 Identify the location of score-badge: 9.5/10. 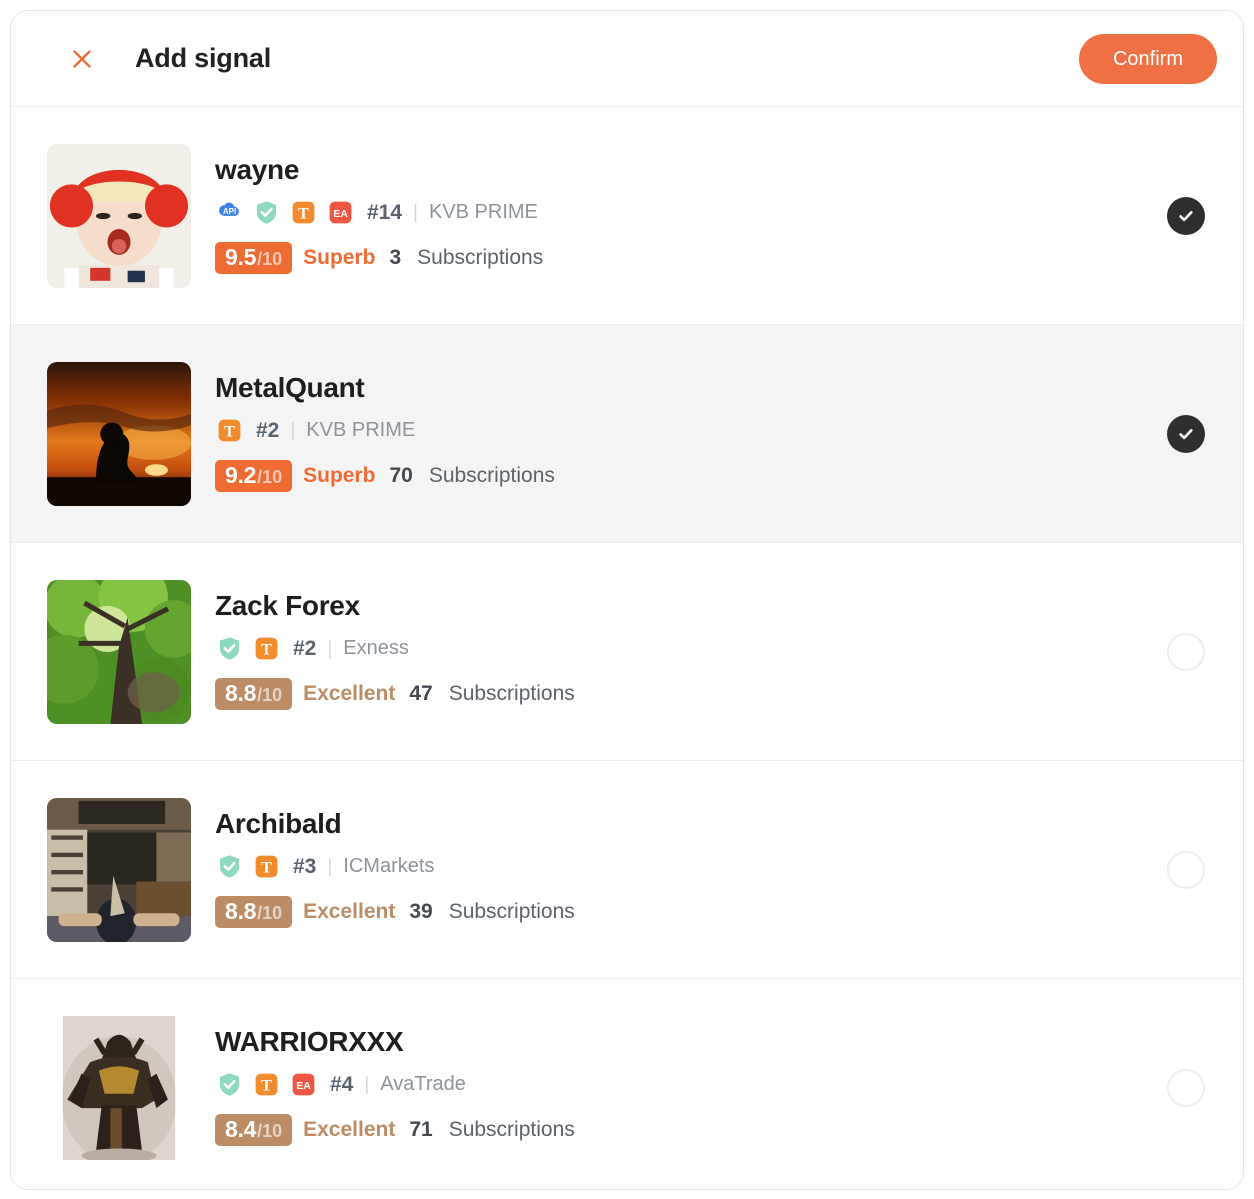
(254, 257).